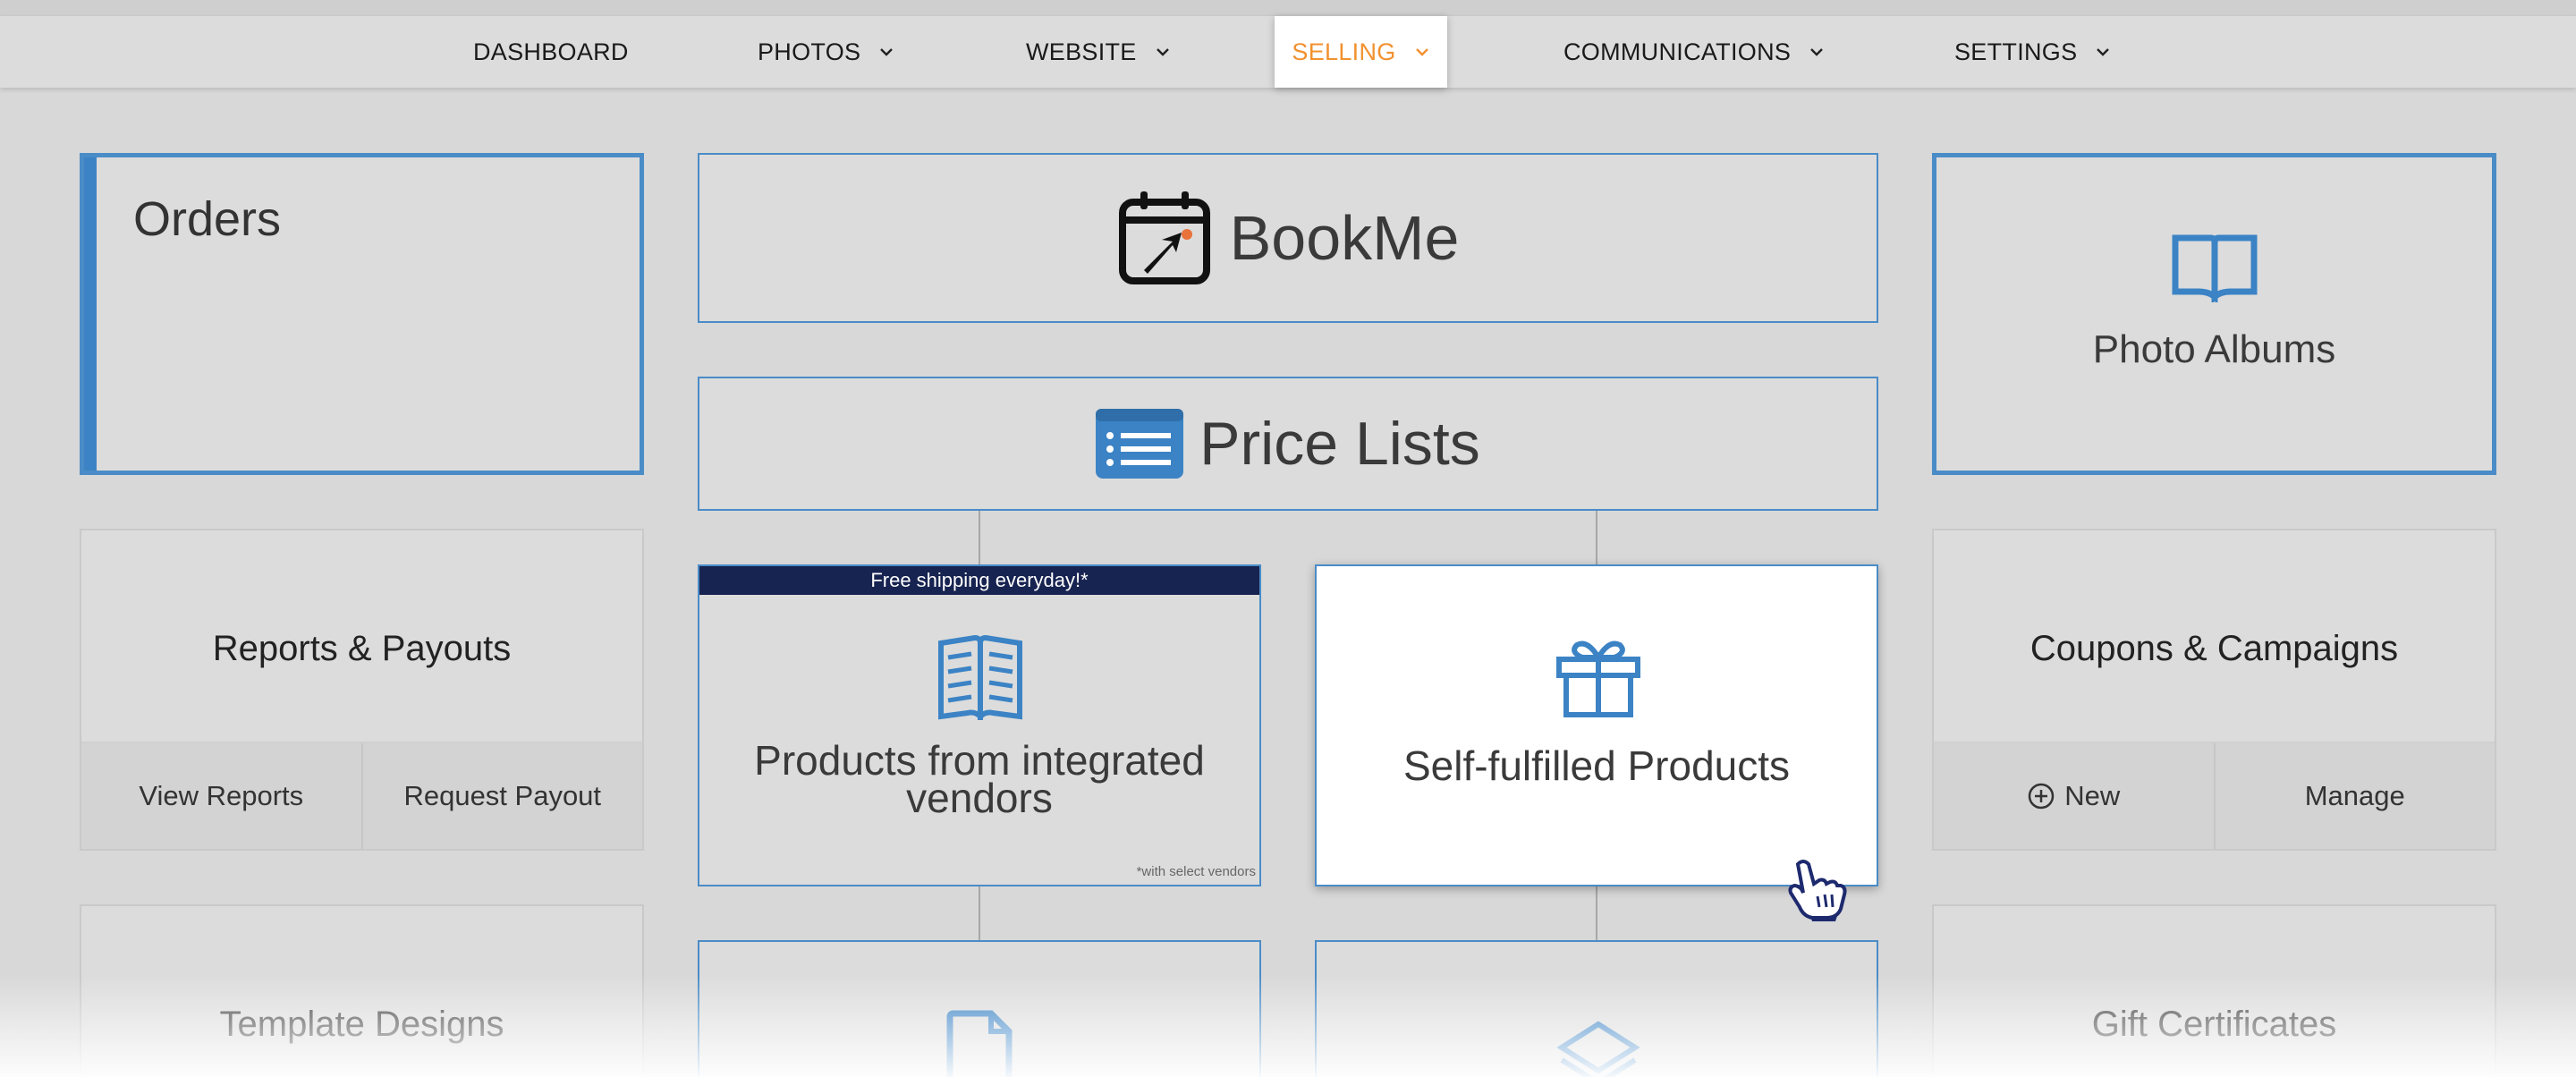 This screenshot has height=1077, width=2576. What do you see at coordinates (2214, 990) in the screenshot?
I see `gift-certificates-tile: Gift Certificates` at bounding box center [2214, 990].